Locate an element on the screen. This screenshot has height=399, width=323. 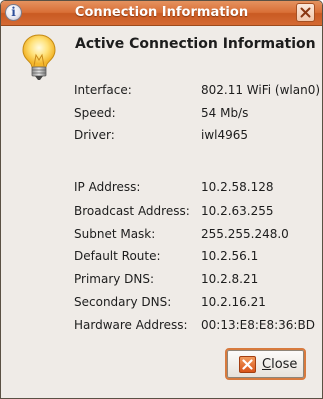
row-value: 255.255.248.0 is located at coordinates (245, 234).